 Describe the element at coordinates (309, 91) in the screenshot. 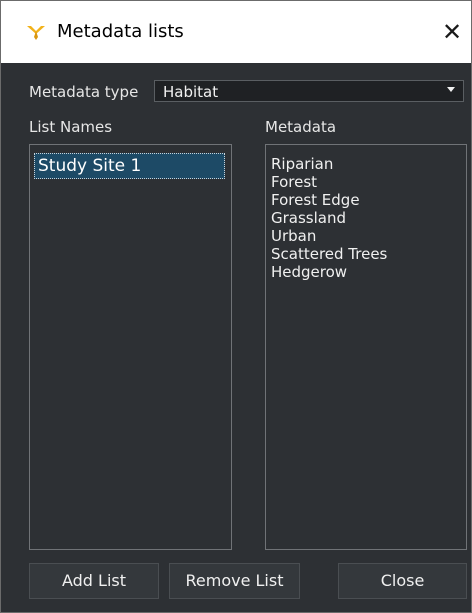

I see `metadata-type-select: Habitat` at that location.